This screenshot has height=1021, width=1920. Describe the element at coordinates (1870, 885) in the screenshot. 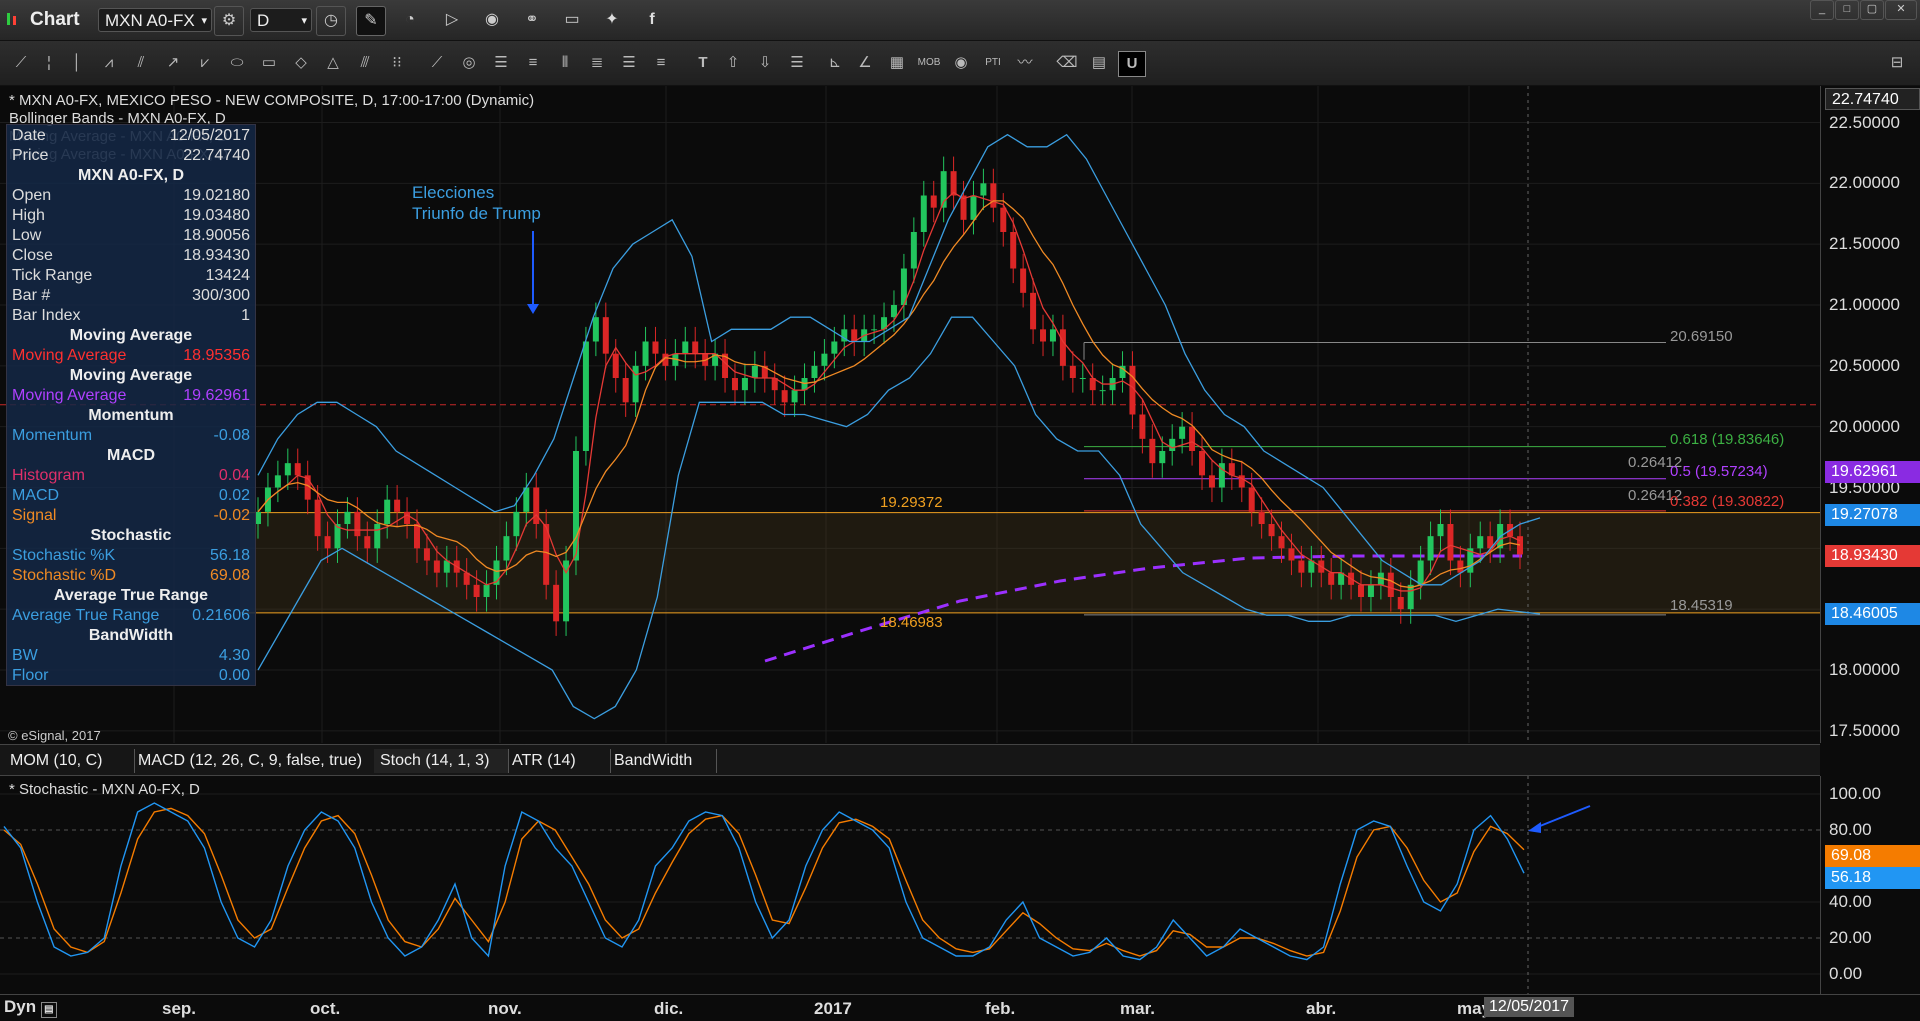

I see `stochastic-axis: 100.00 80.00 40.00 20.00 0.00 69.08 56.18` at that location.